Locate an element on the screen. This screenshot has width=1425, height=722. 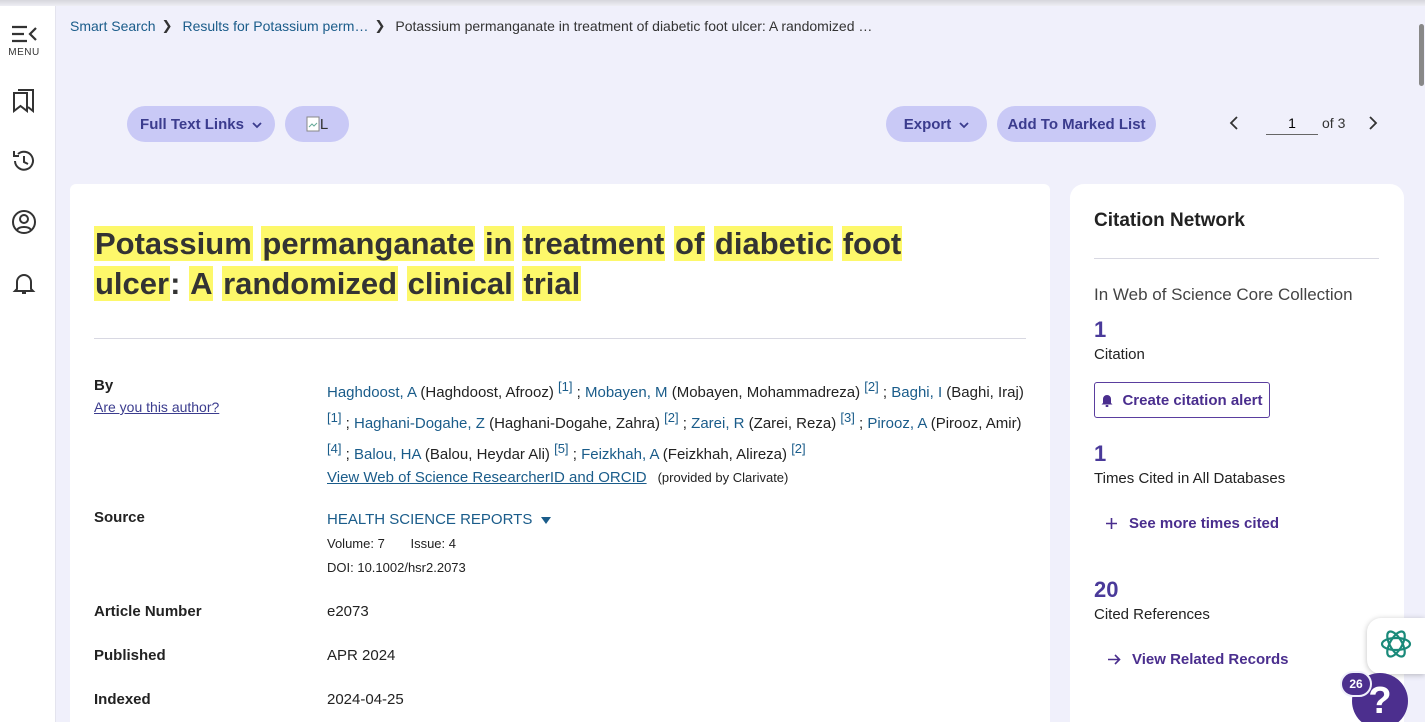
indexed-label: Indexed is located at coordinates (122, 699).